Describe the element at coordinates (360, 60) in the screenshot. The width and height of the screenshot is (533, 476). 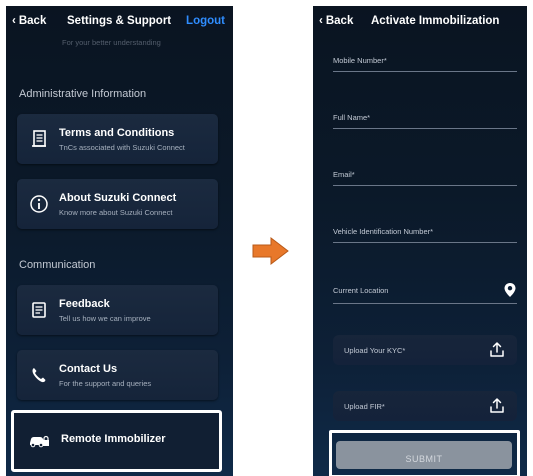
I see `field-label: Mobile Number*` at that location.